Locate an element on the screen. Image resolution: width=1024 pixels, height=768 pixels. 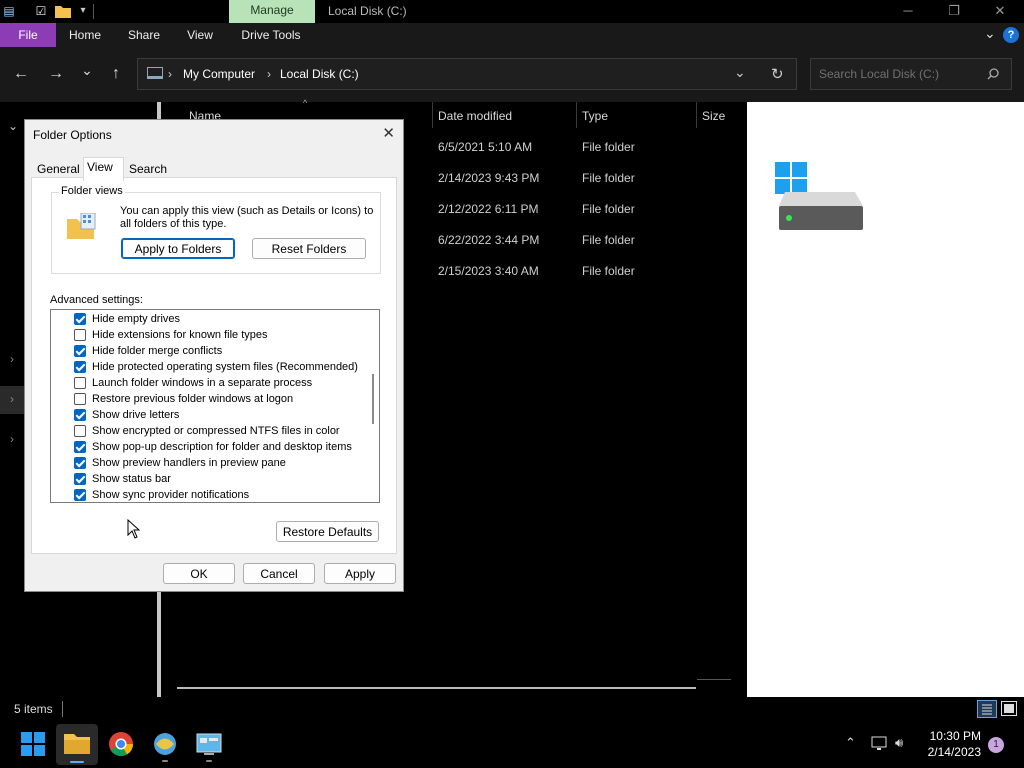
clock-date: 2/14/2023 is located at coordinates (953, 752).